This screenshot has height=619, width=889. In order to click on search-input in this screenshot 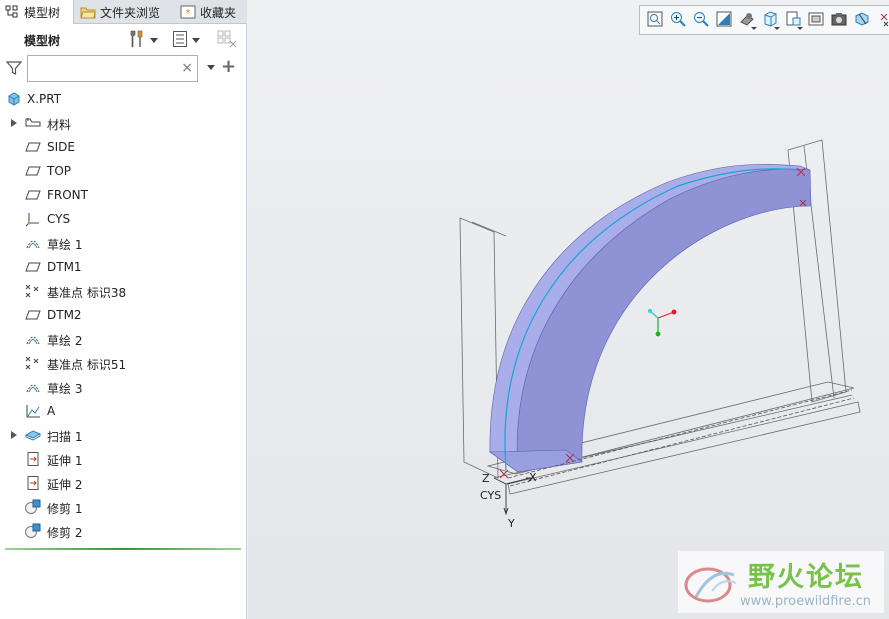, I will do `click(105, 68)`.